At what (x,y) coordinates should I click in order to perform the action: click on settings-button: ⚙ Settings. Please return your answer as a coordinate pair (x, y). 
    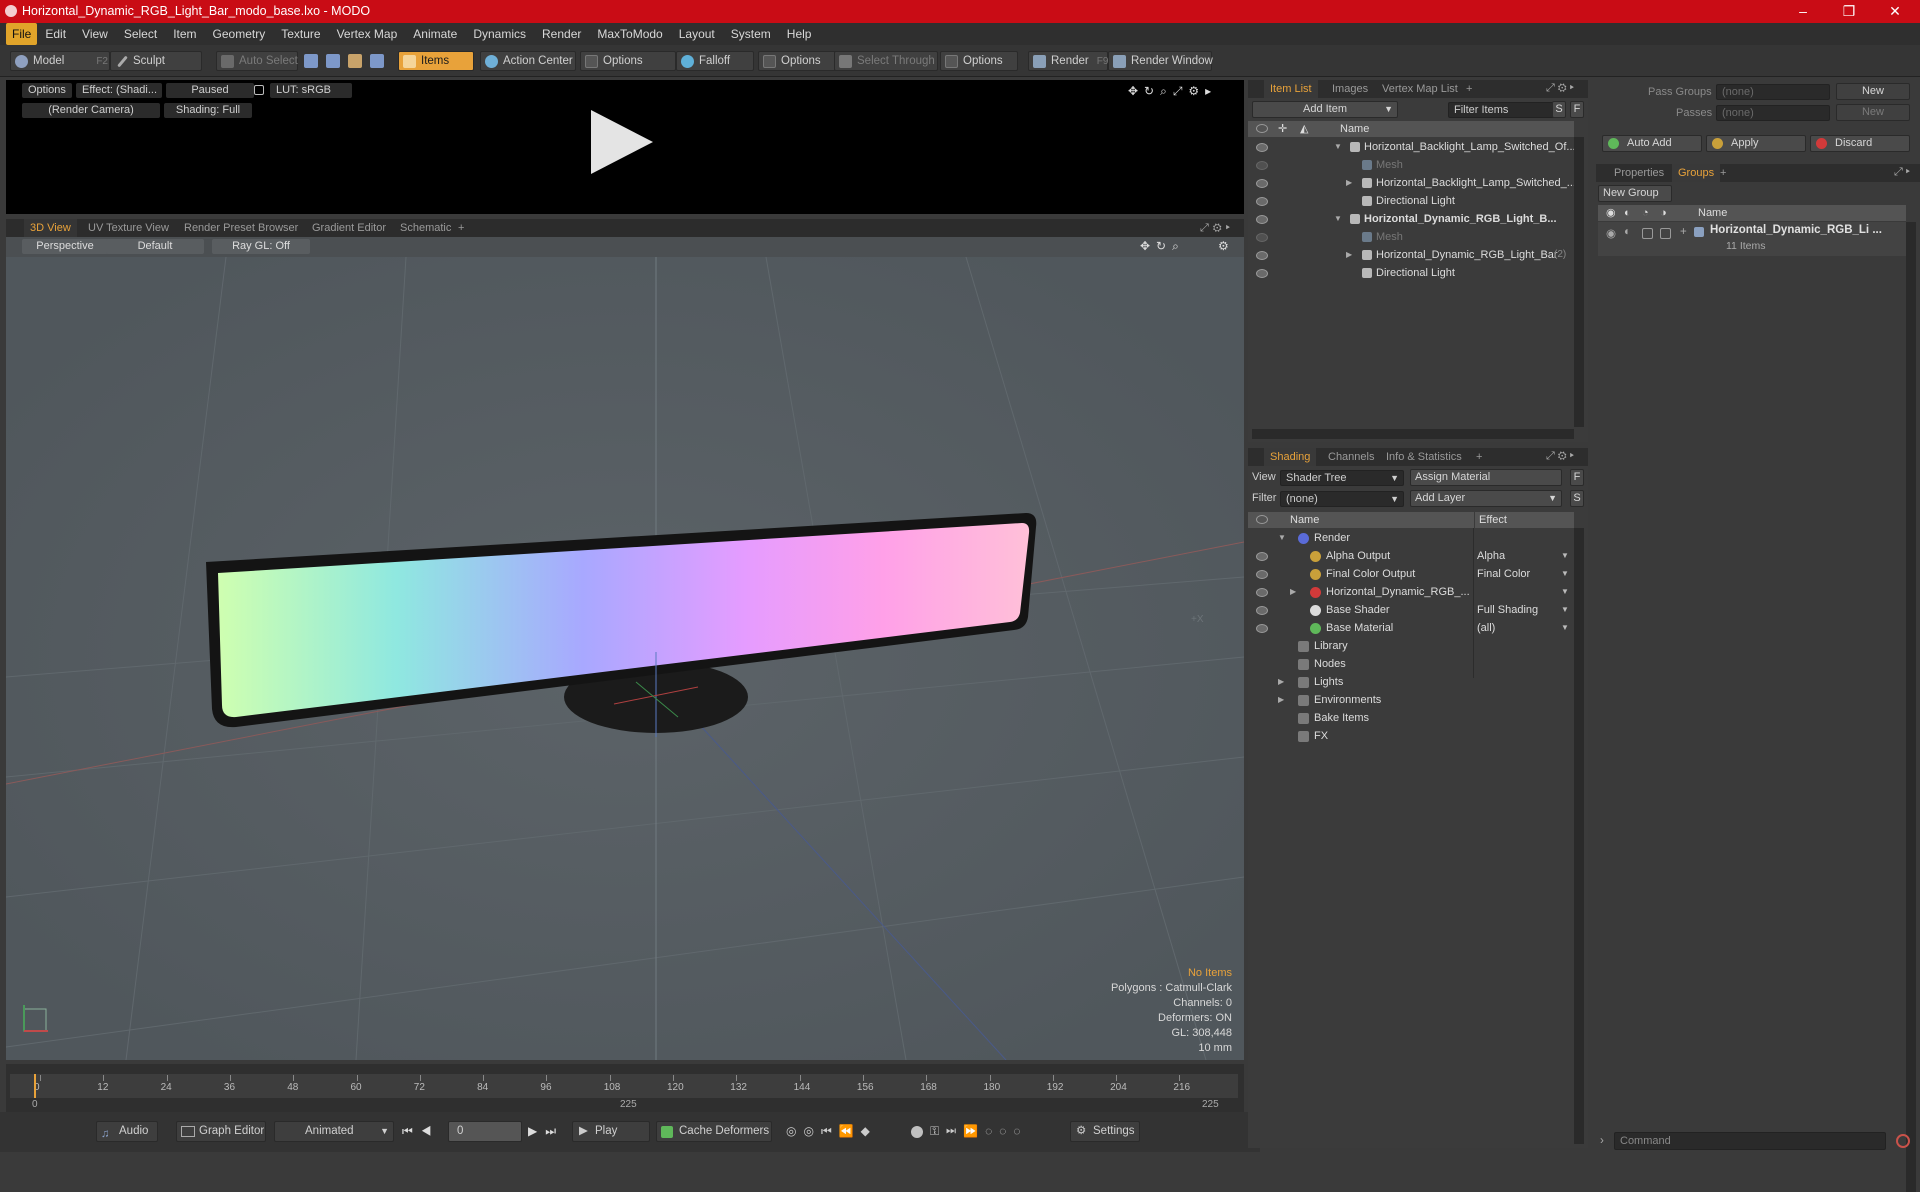
    Looking at the image, I should click on (1105, 1131).